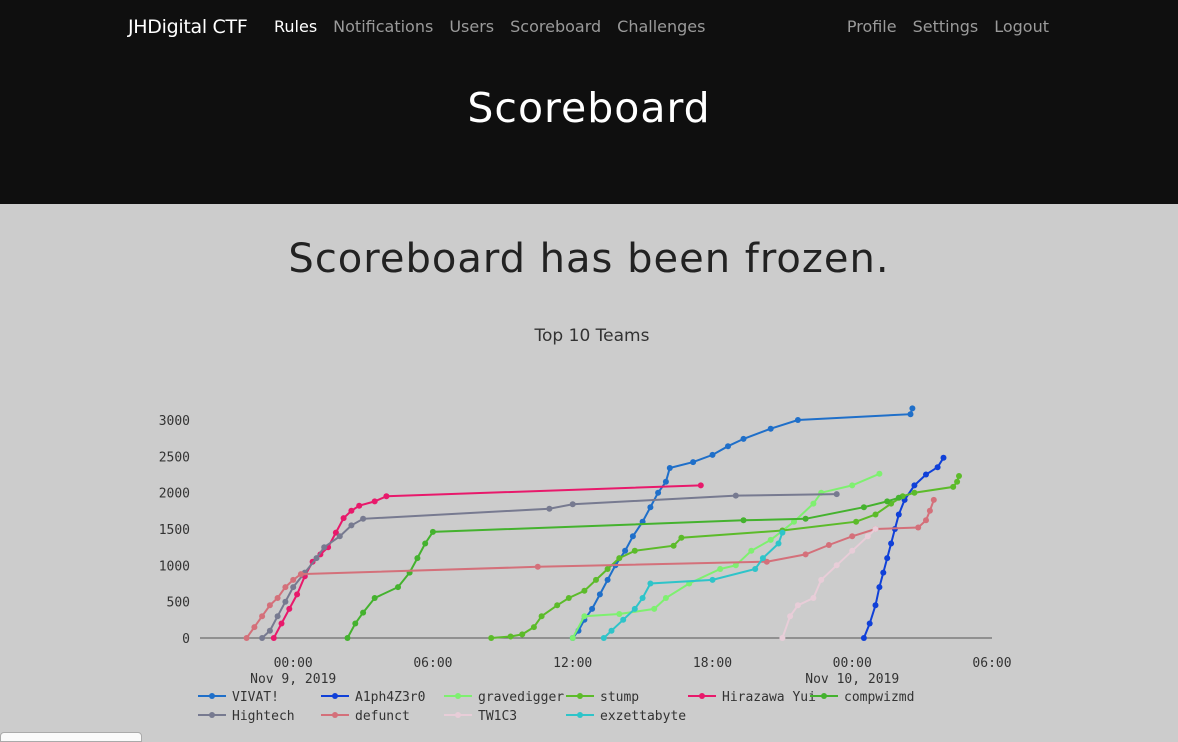 The width and height of the screenshot is (1178, 742). I want to click on y-tick-label: 500, so click(178, 603).